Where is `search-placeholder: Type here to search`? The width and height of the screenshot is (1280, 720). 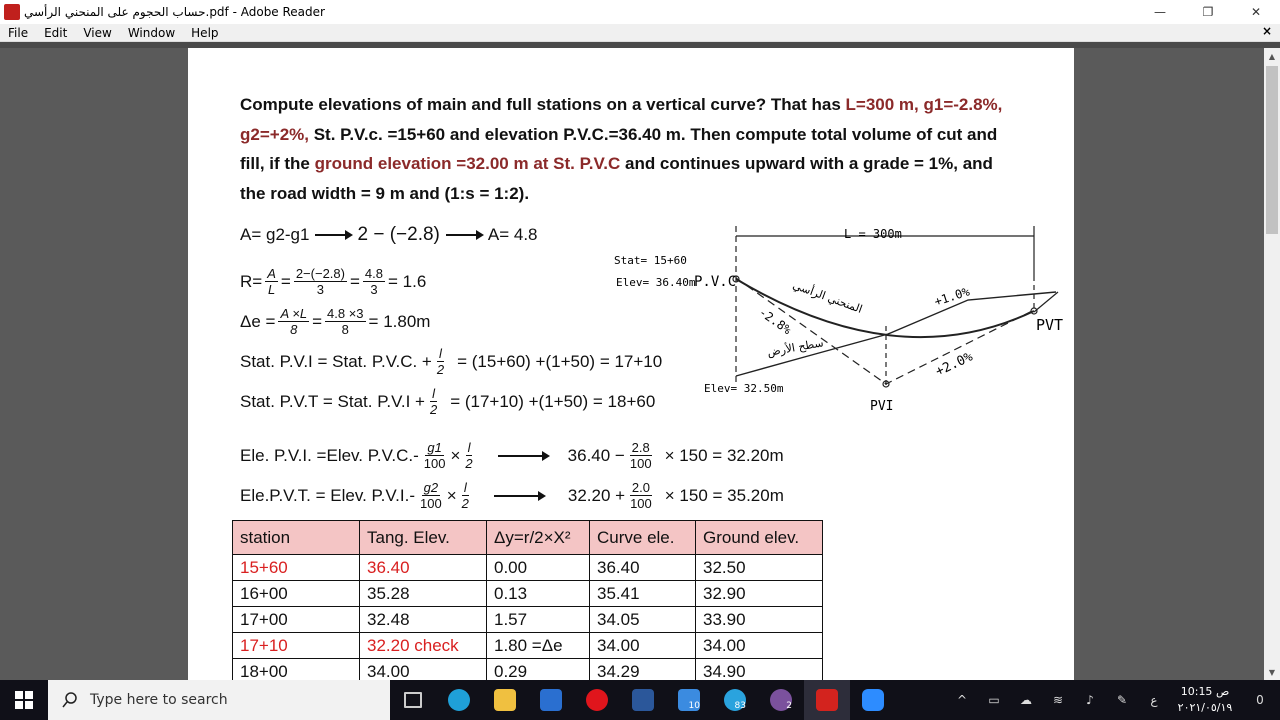
search-placeholder: Type here to search is located at coordinates (159, 700).